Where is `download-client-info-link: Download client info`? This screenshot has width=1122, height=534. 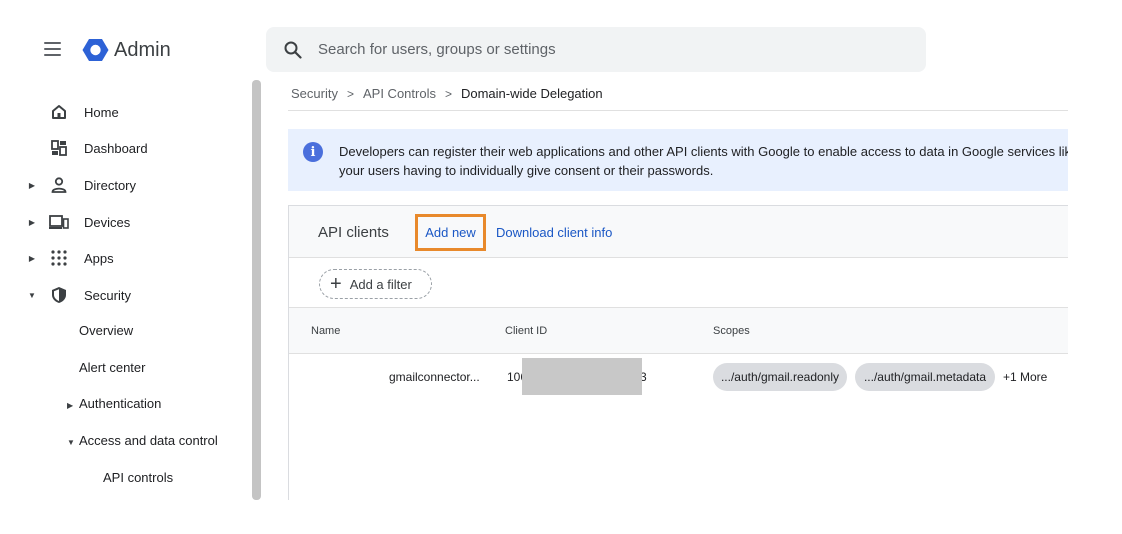
download-client-info-link: Download client info is located at coordinates (554, 232).